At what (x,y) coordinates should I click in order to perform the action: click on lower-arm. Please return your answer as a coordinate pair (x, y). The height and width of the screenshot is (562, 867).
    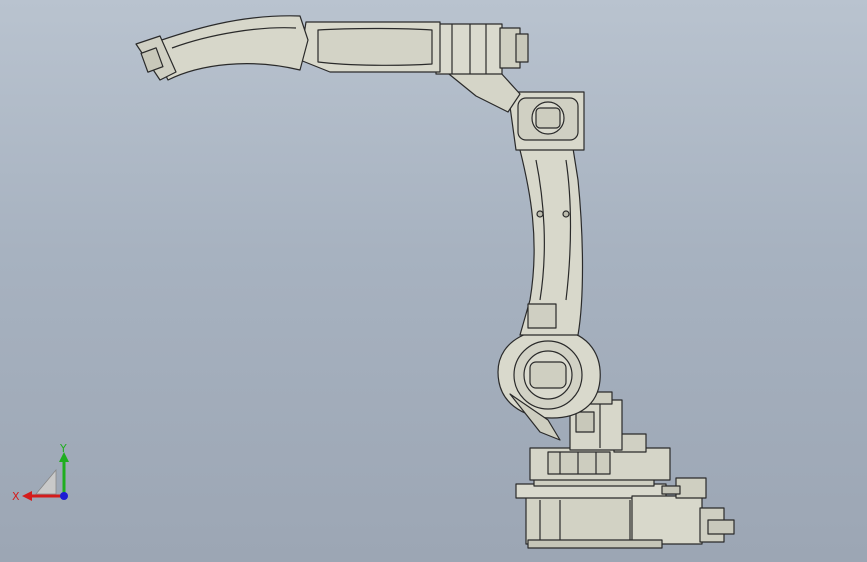
    Looking at the image, I should click on (551, 238).